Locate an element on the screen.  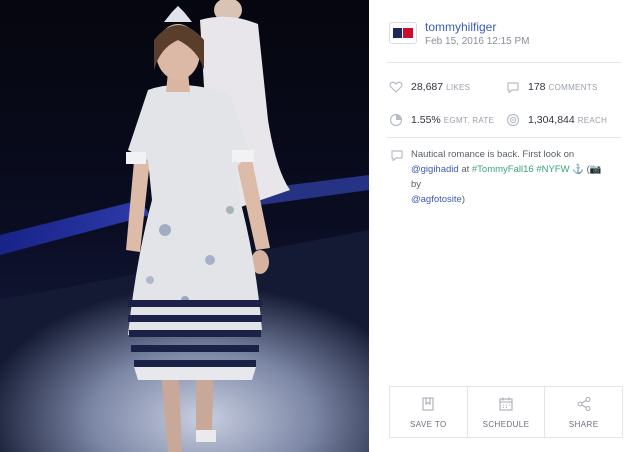
reach-value: 1,304,844 is located at coordinates (551, 120).